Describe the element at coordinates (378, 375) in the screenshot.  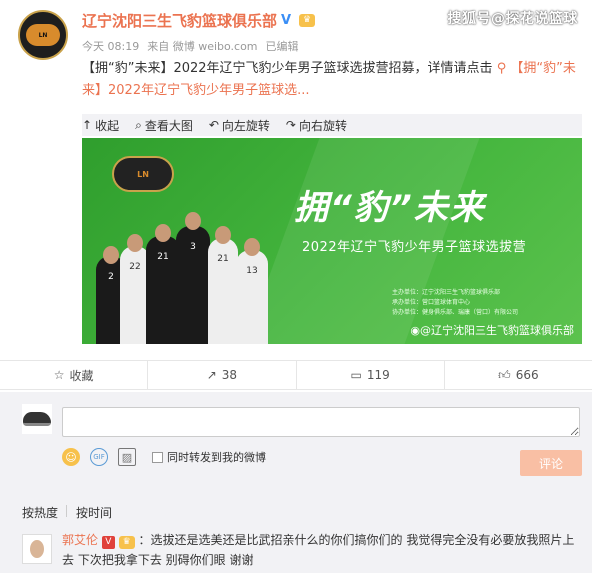
I see `comment-count: 119` at that location.